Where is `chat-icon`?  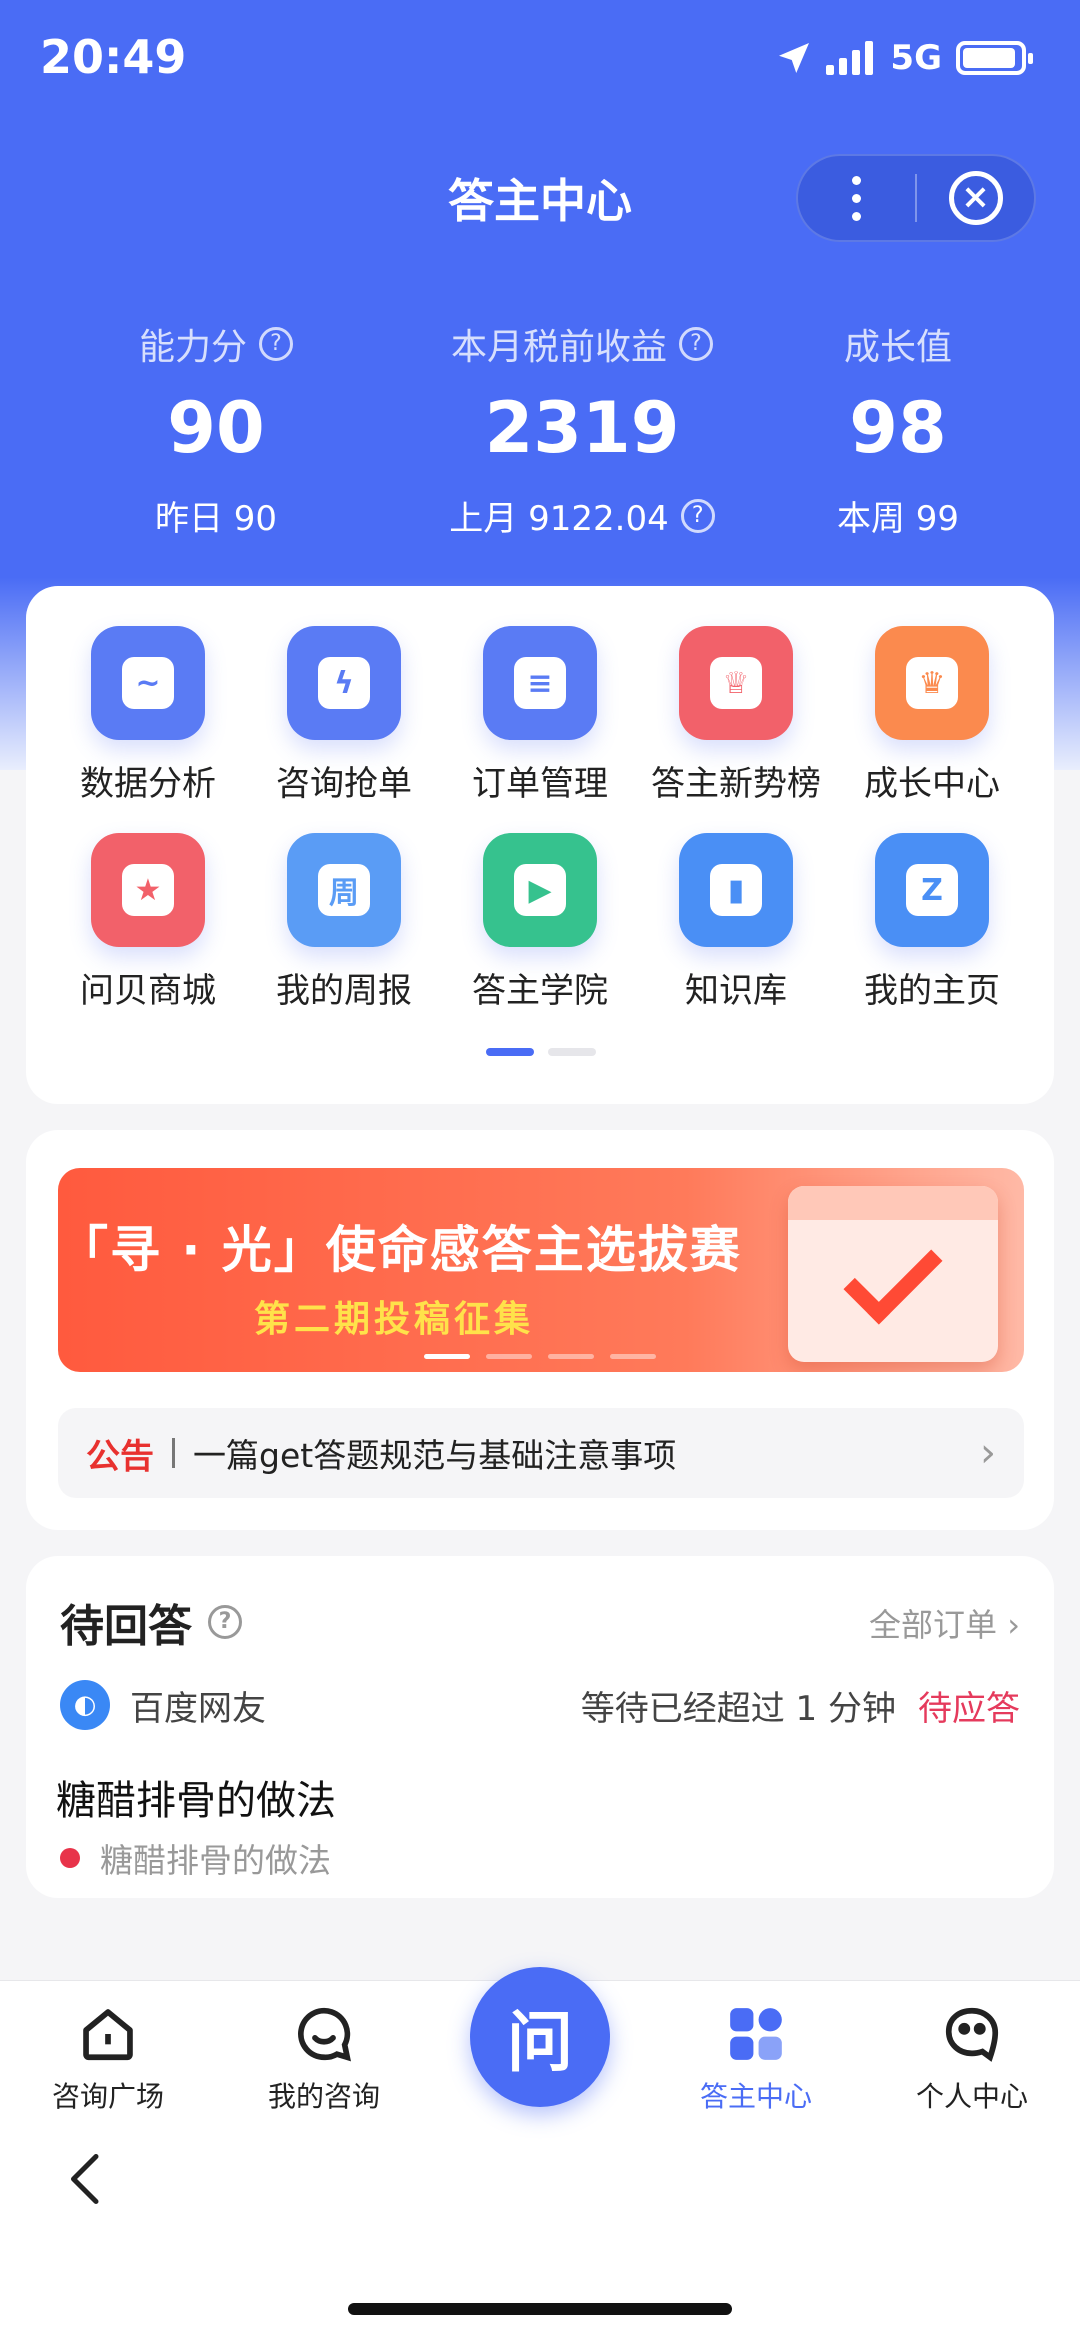 chat-icon is located at coordinates (324, 2034).